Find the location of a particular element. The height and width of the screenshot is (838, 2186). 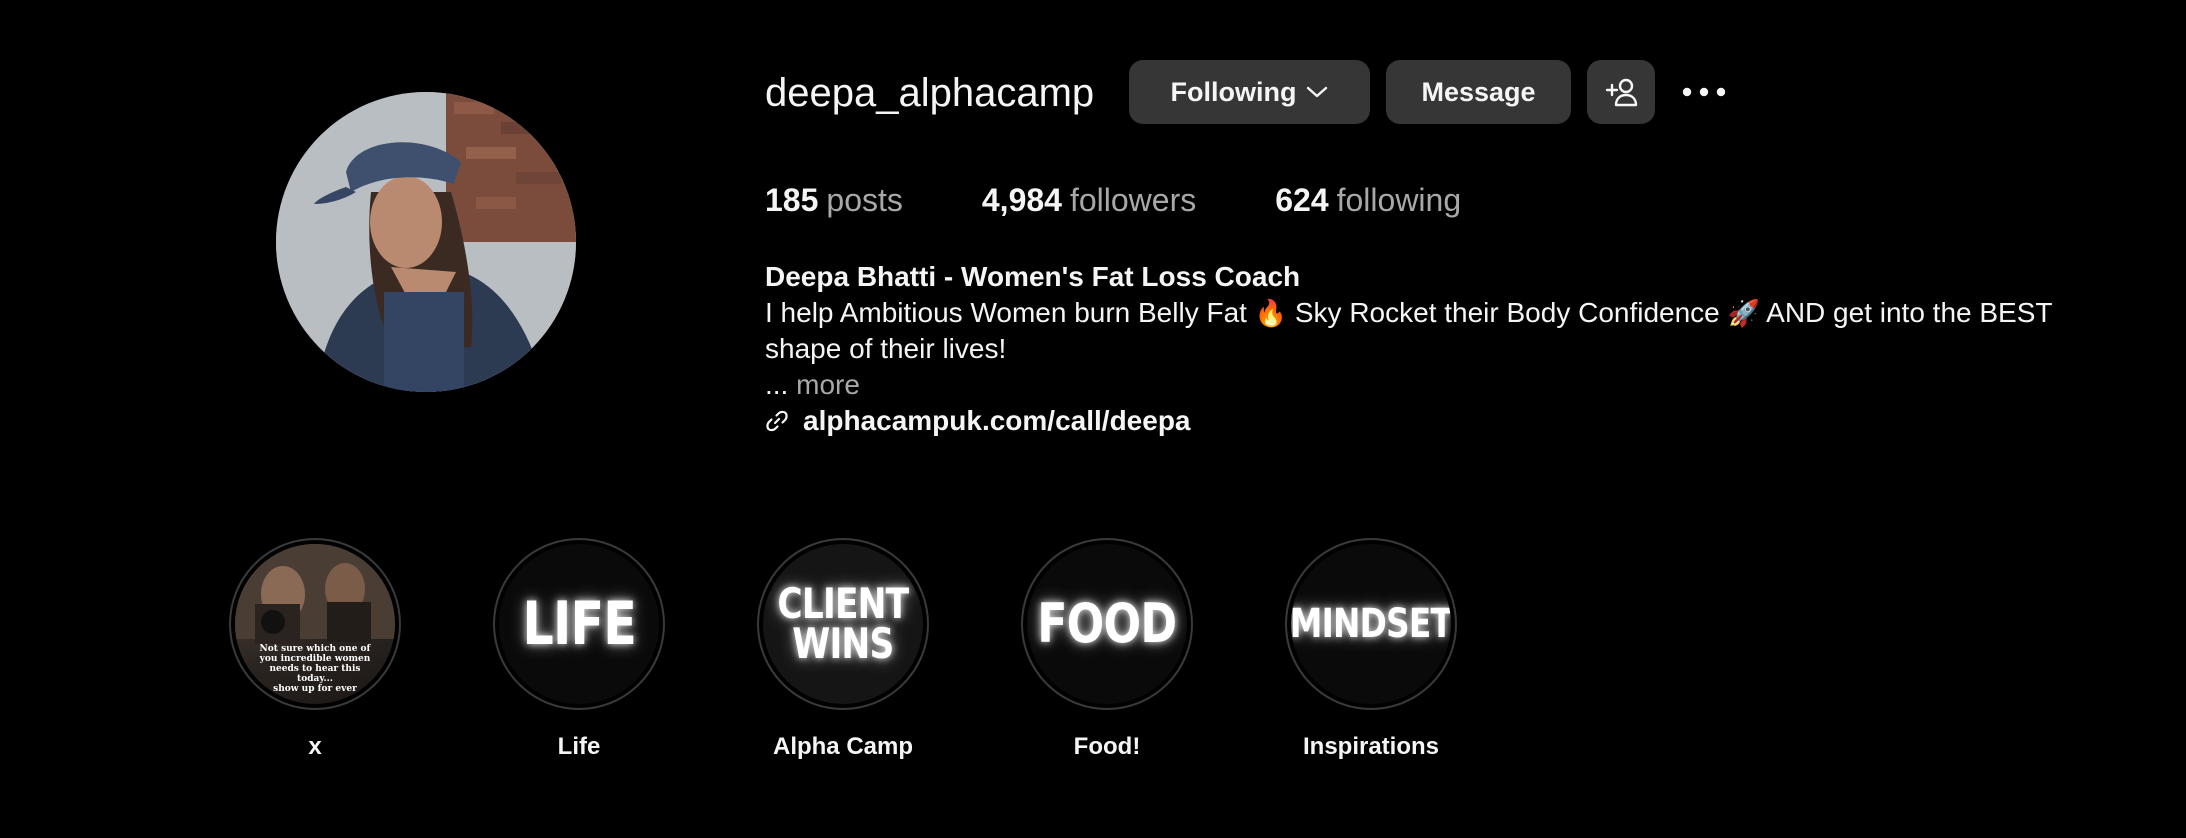

highlight-ring: LIFE is located at coordinates (579, 624).